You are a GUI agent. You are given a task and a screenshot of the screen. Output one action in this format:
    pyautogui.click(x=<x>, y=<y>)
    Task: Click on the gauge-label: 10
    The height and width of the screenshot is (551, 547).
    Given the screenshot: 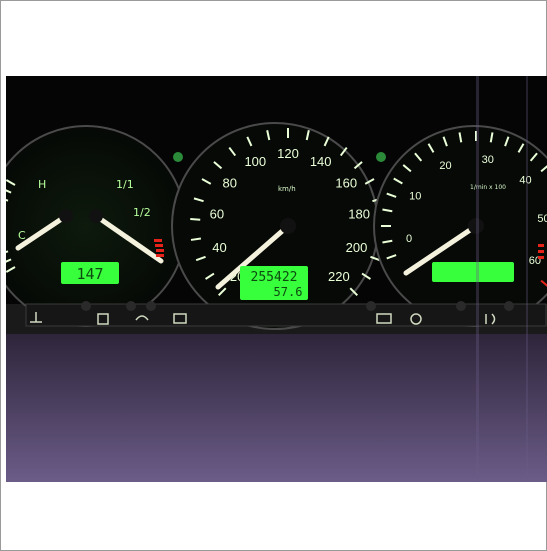 What is the action you would take?
    pyautogui.click(x=415, y=196)
    